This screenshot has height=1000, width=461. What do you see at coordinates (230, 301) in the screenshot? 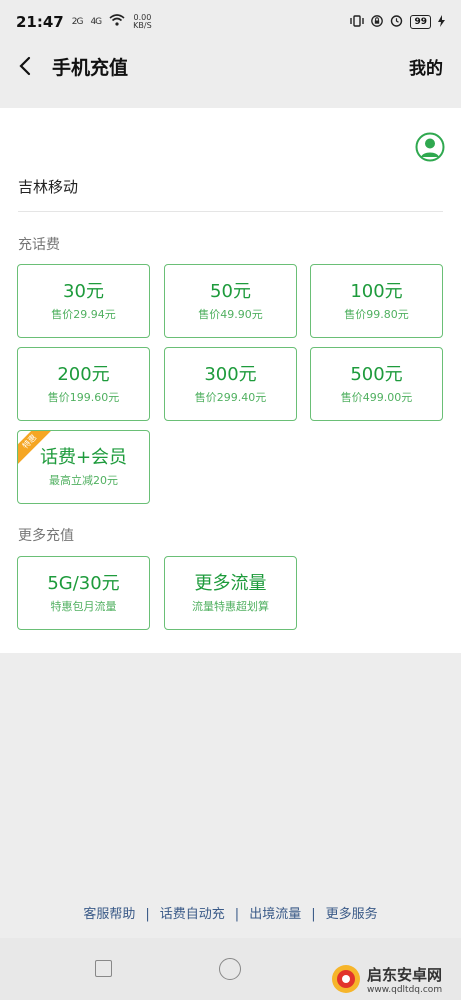
I see `recharge-option-50: 50元 售价49.90元` at bounding box center [230, 301].